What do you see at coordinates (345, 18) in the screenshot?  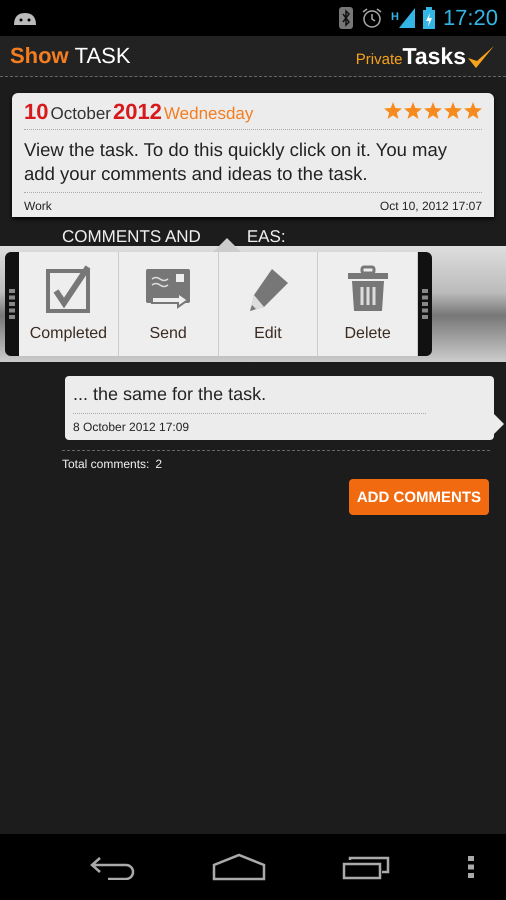 I see `bluetooth-icon` at bounding box center [345, 18].